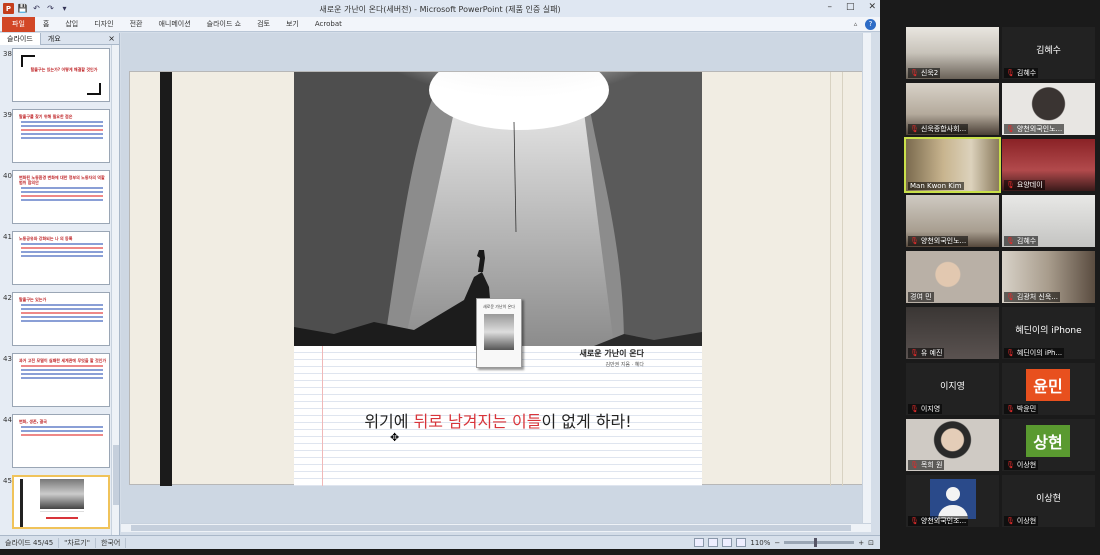  I want to click on participant-display-name: 이지영, so click(952, 387).